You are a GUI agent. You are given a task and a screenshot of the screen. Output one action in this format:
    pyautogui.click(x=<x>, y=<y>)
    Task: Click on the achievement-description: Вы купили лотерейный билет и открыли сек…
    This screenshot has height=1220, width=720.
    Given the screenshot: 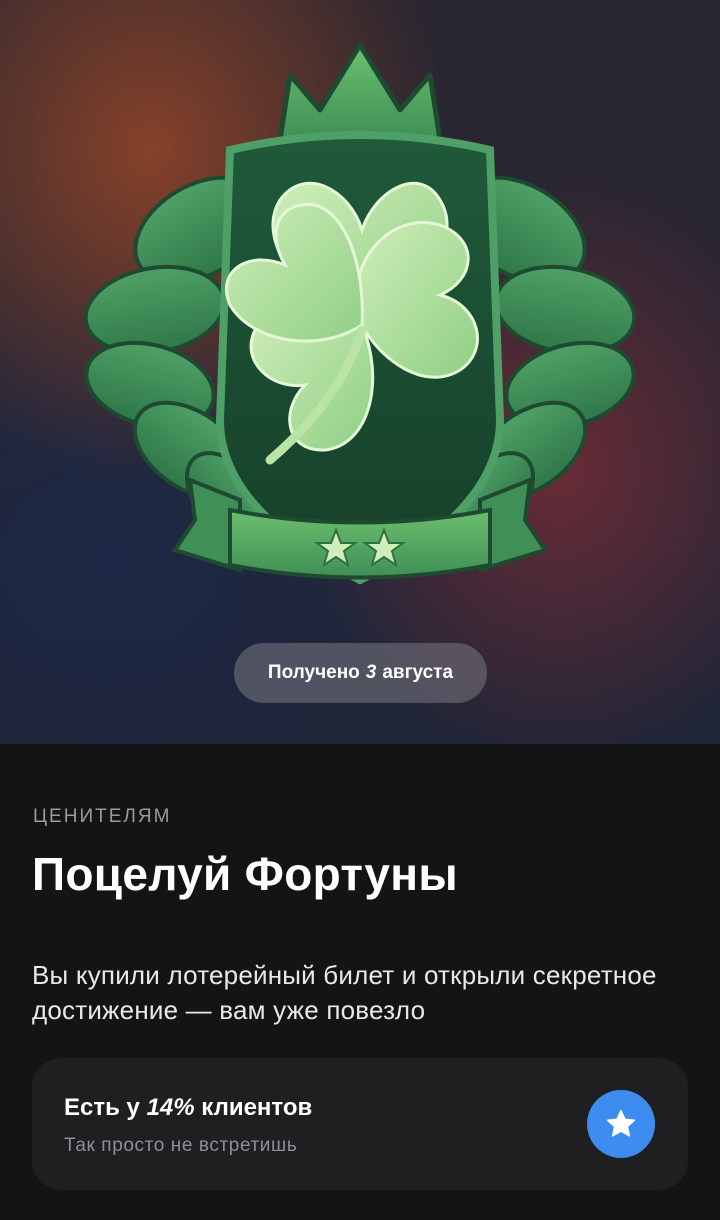 What is the action you would take?
    pyautogui.click(x=344, y=992)
    